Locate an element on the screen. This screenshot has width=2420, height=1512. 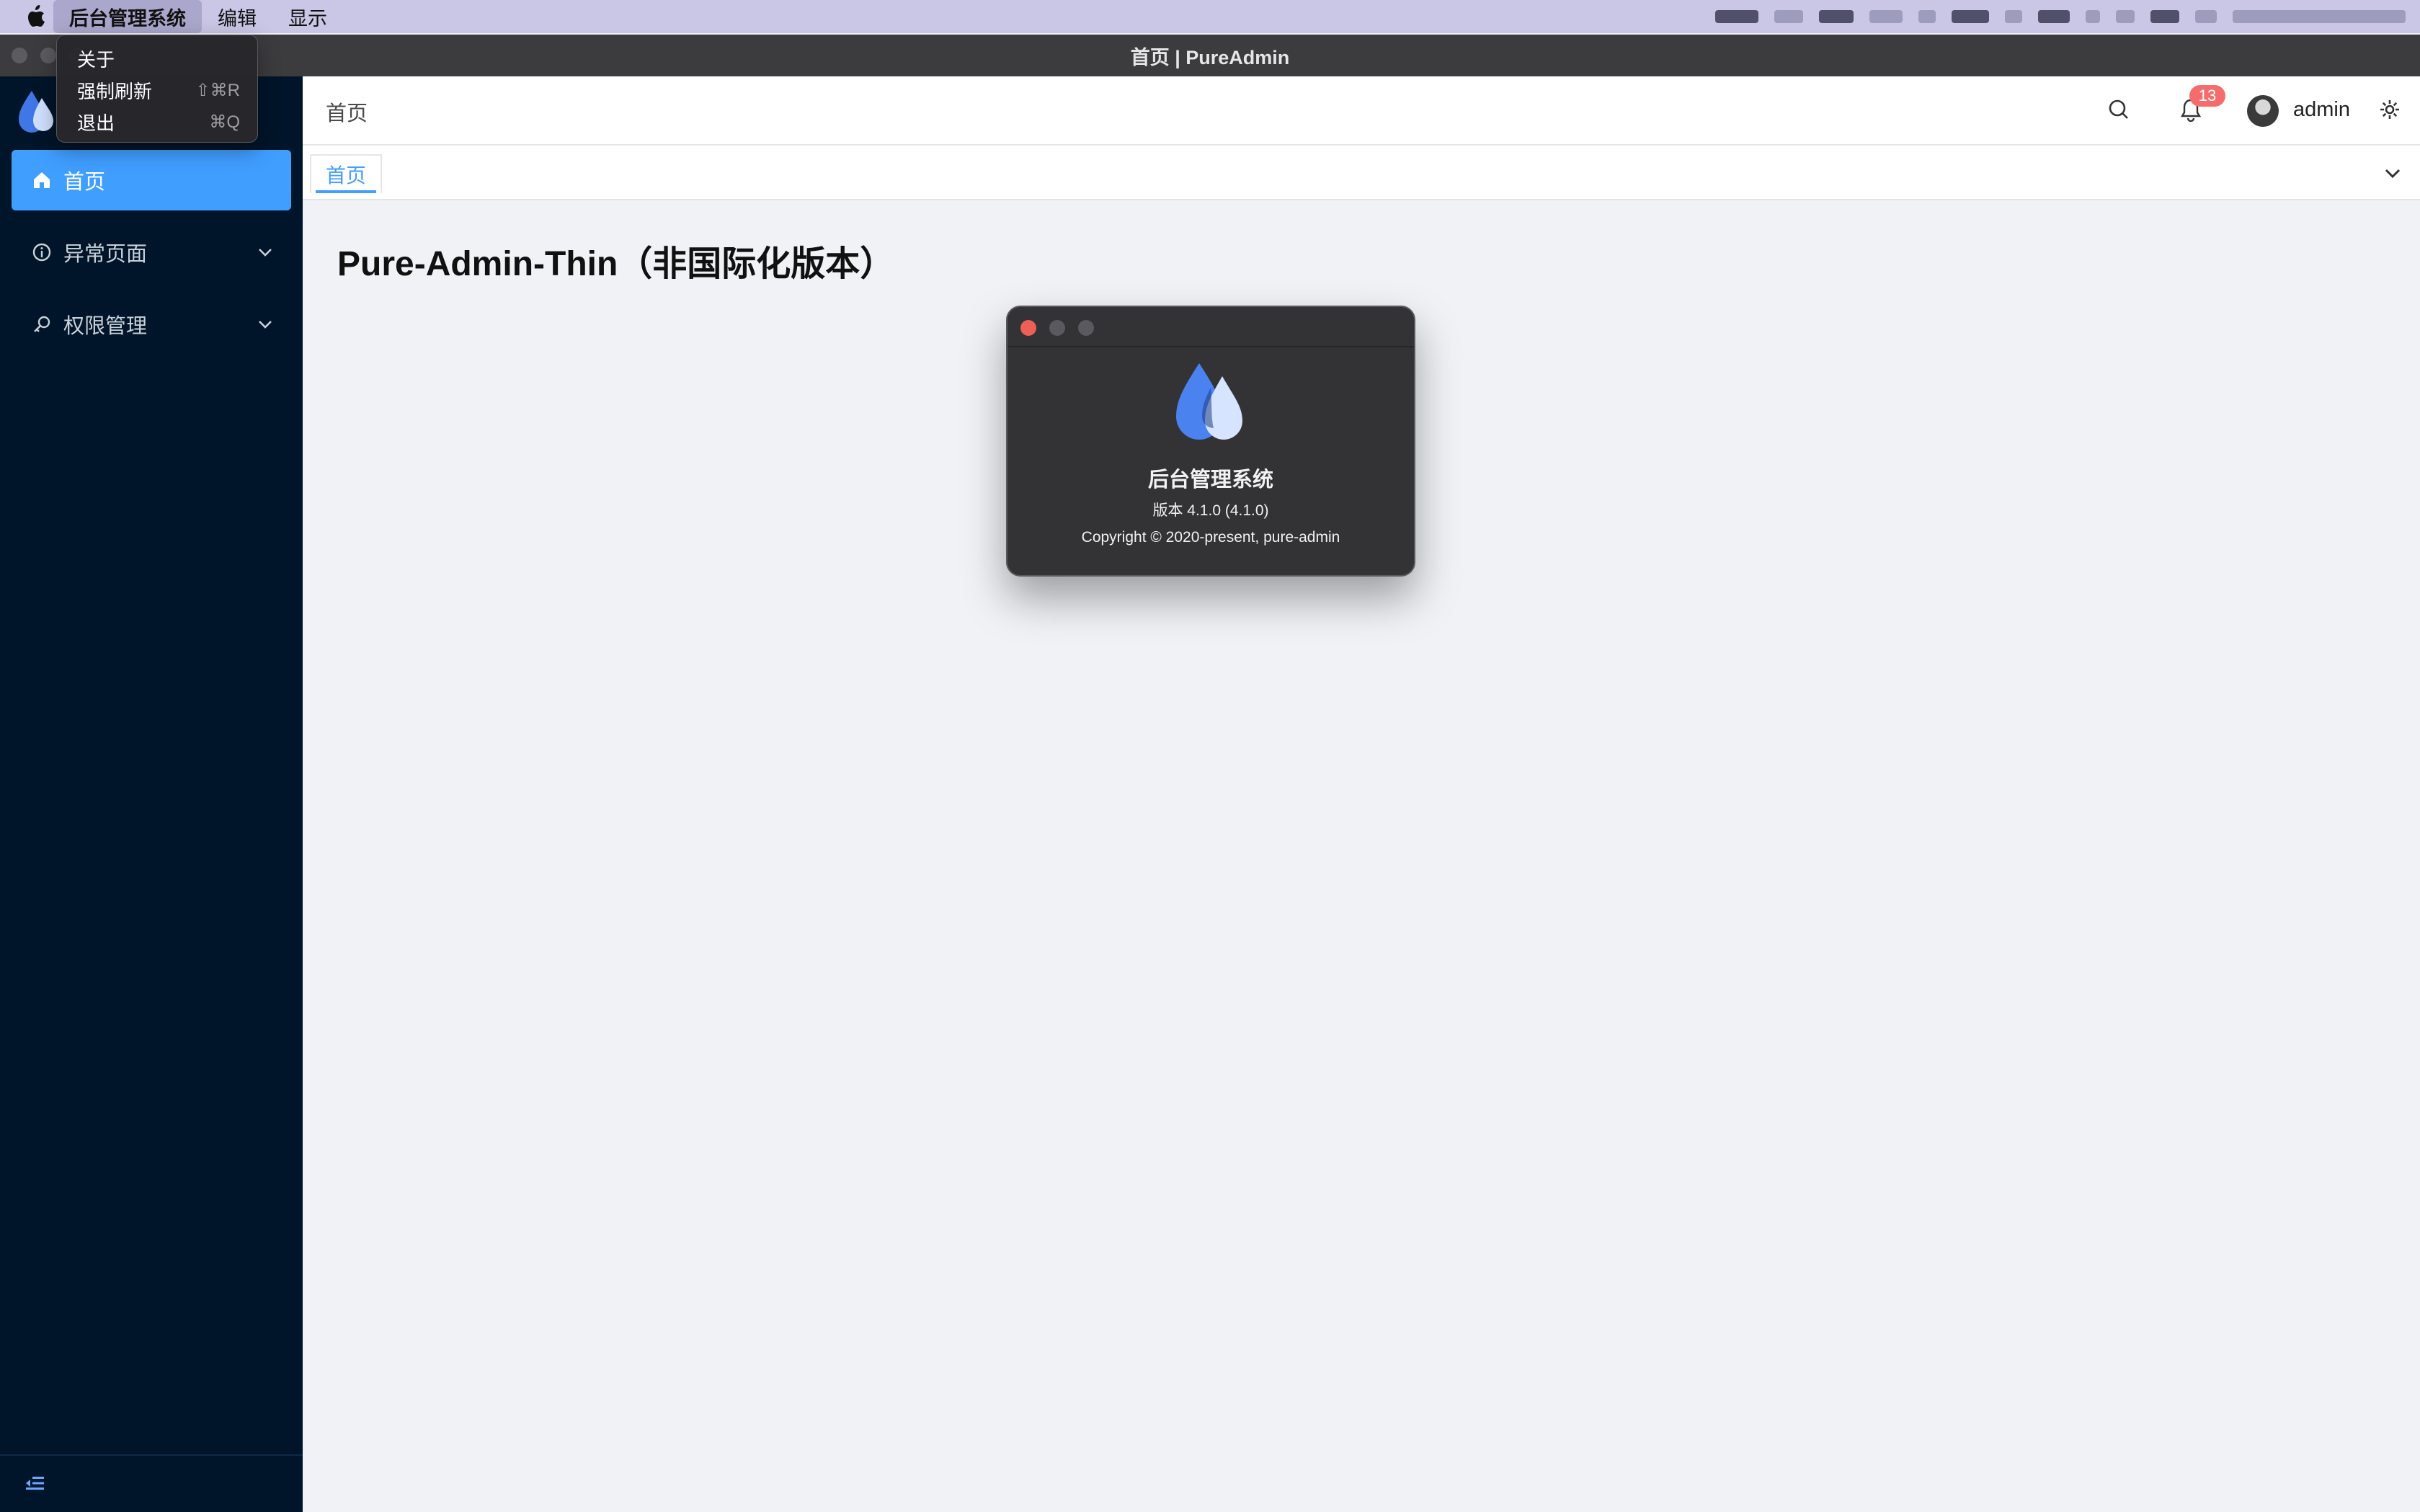
username: admin is located at coordinates (2321, 110).